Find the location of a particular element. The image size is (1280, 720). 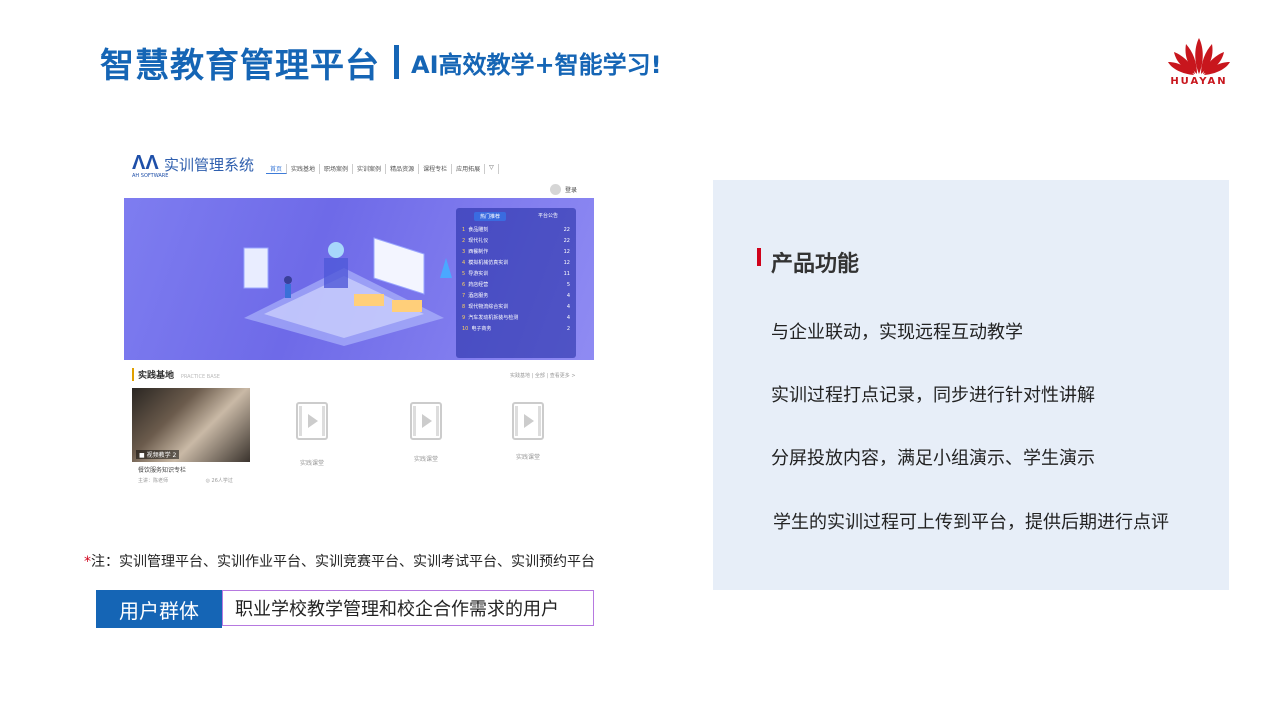

ranking-item-count: 2 is located at coordinates (568, 329).